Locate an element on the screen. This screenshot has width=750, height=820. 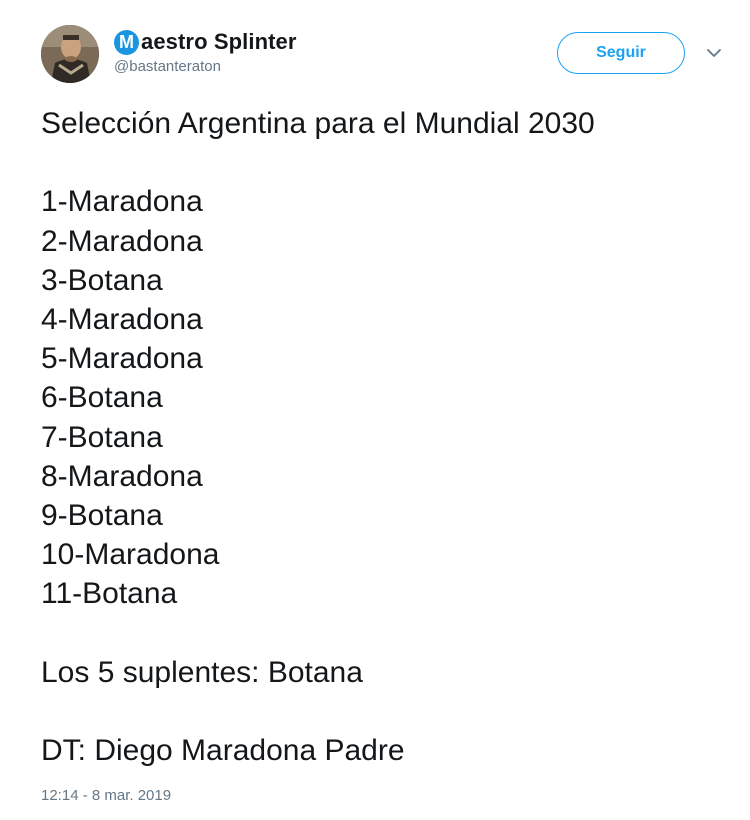
author-handle: @bastanteraton is located at coordinates (167, 66).